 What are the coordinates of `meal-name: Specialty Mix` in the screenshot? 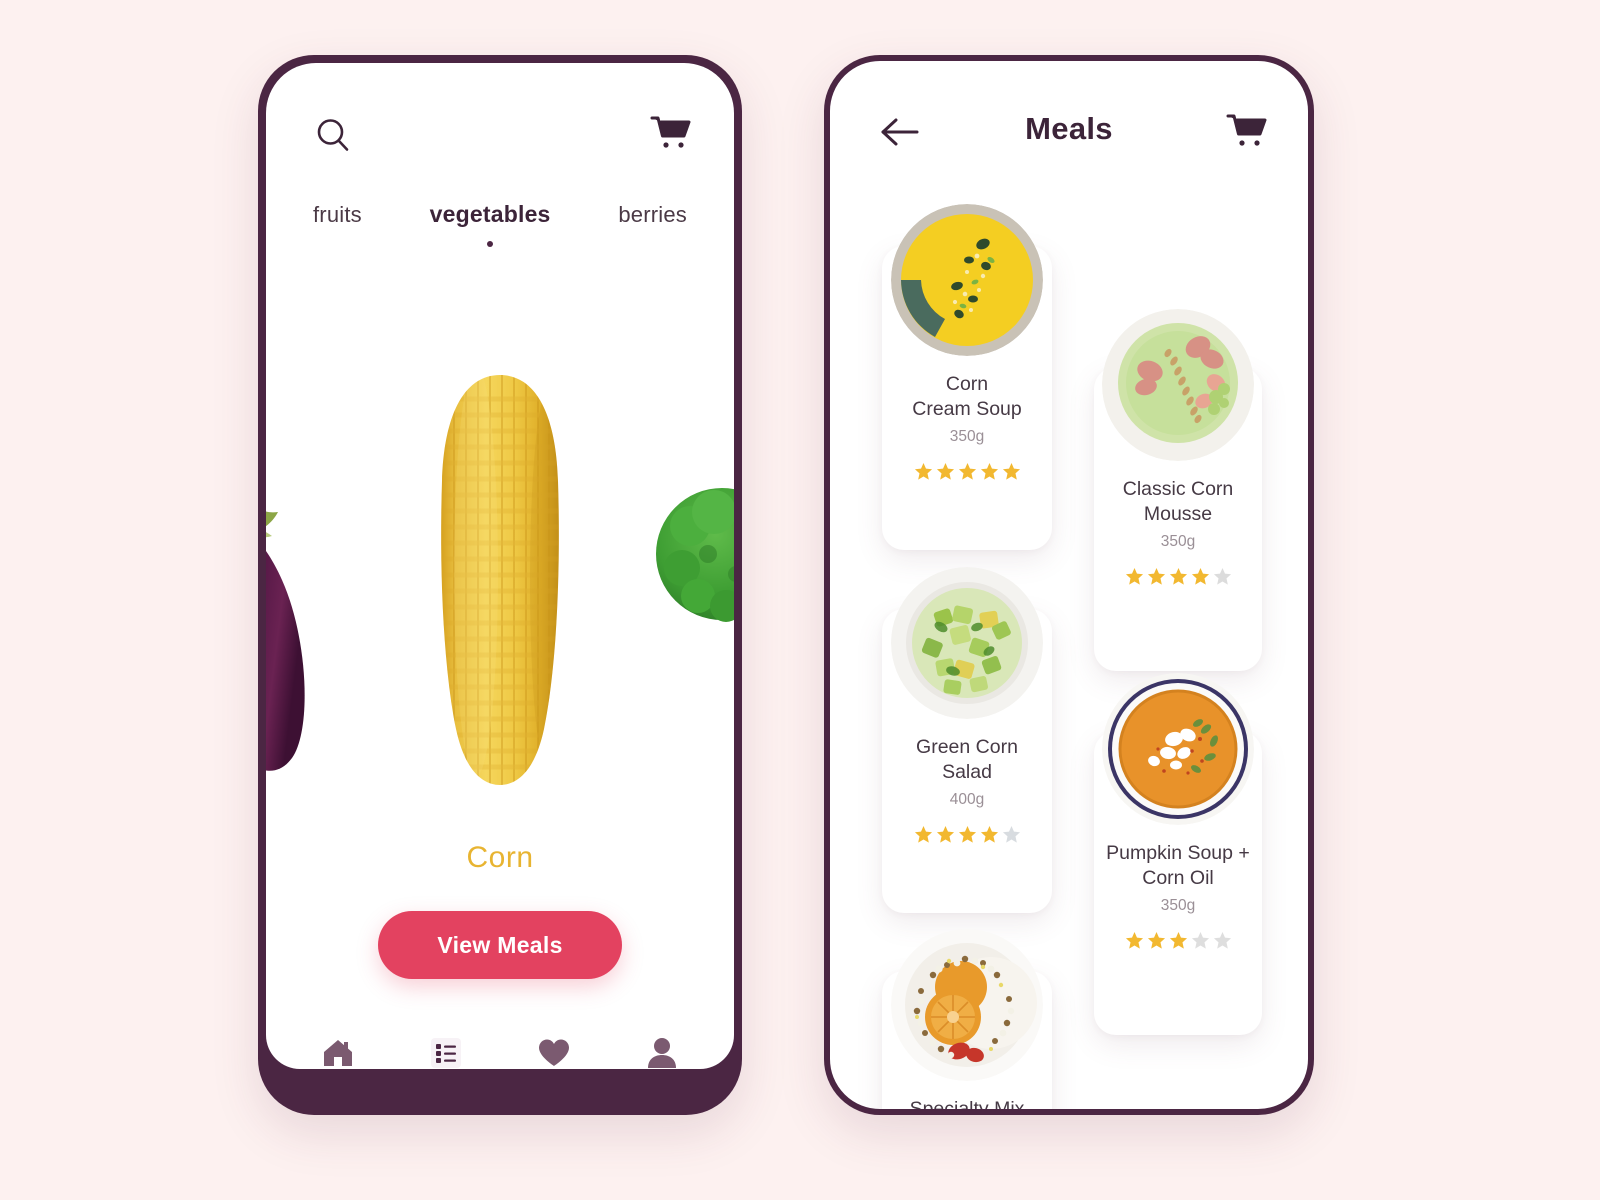 It's located at (967, 1106).